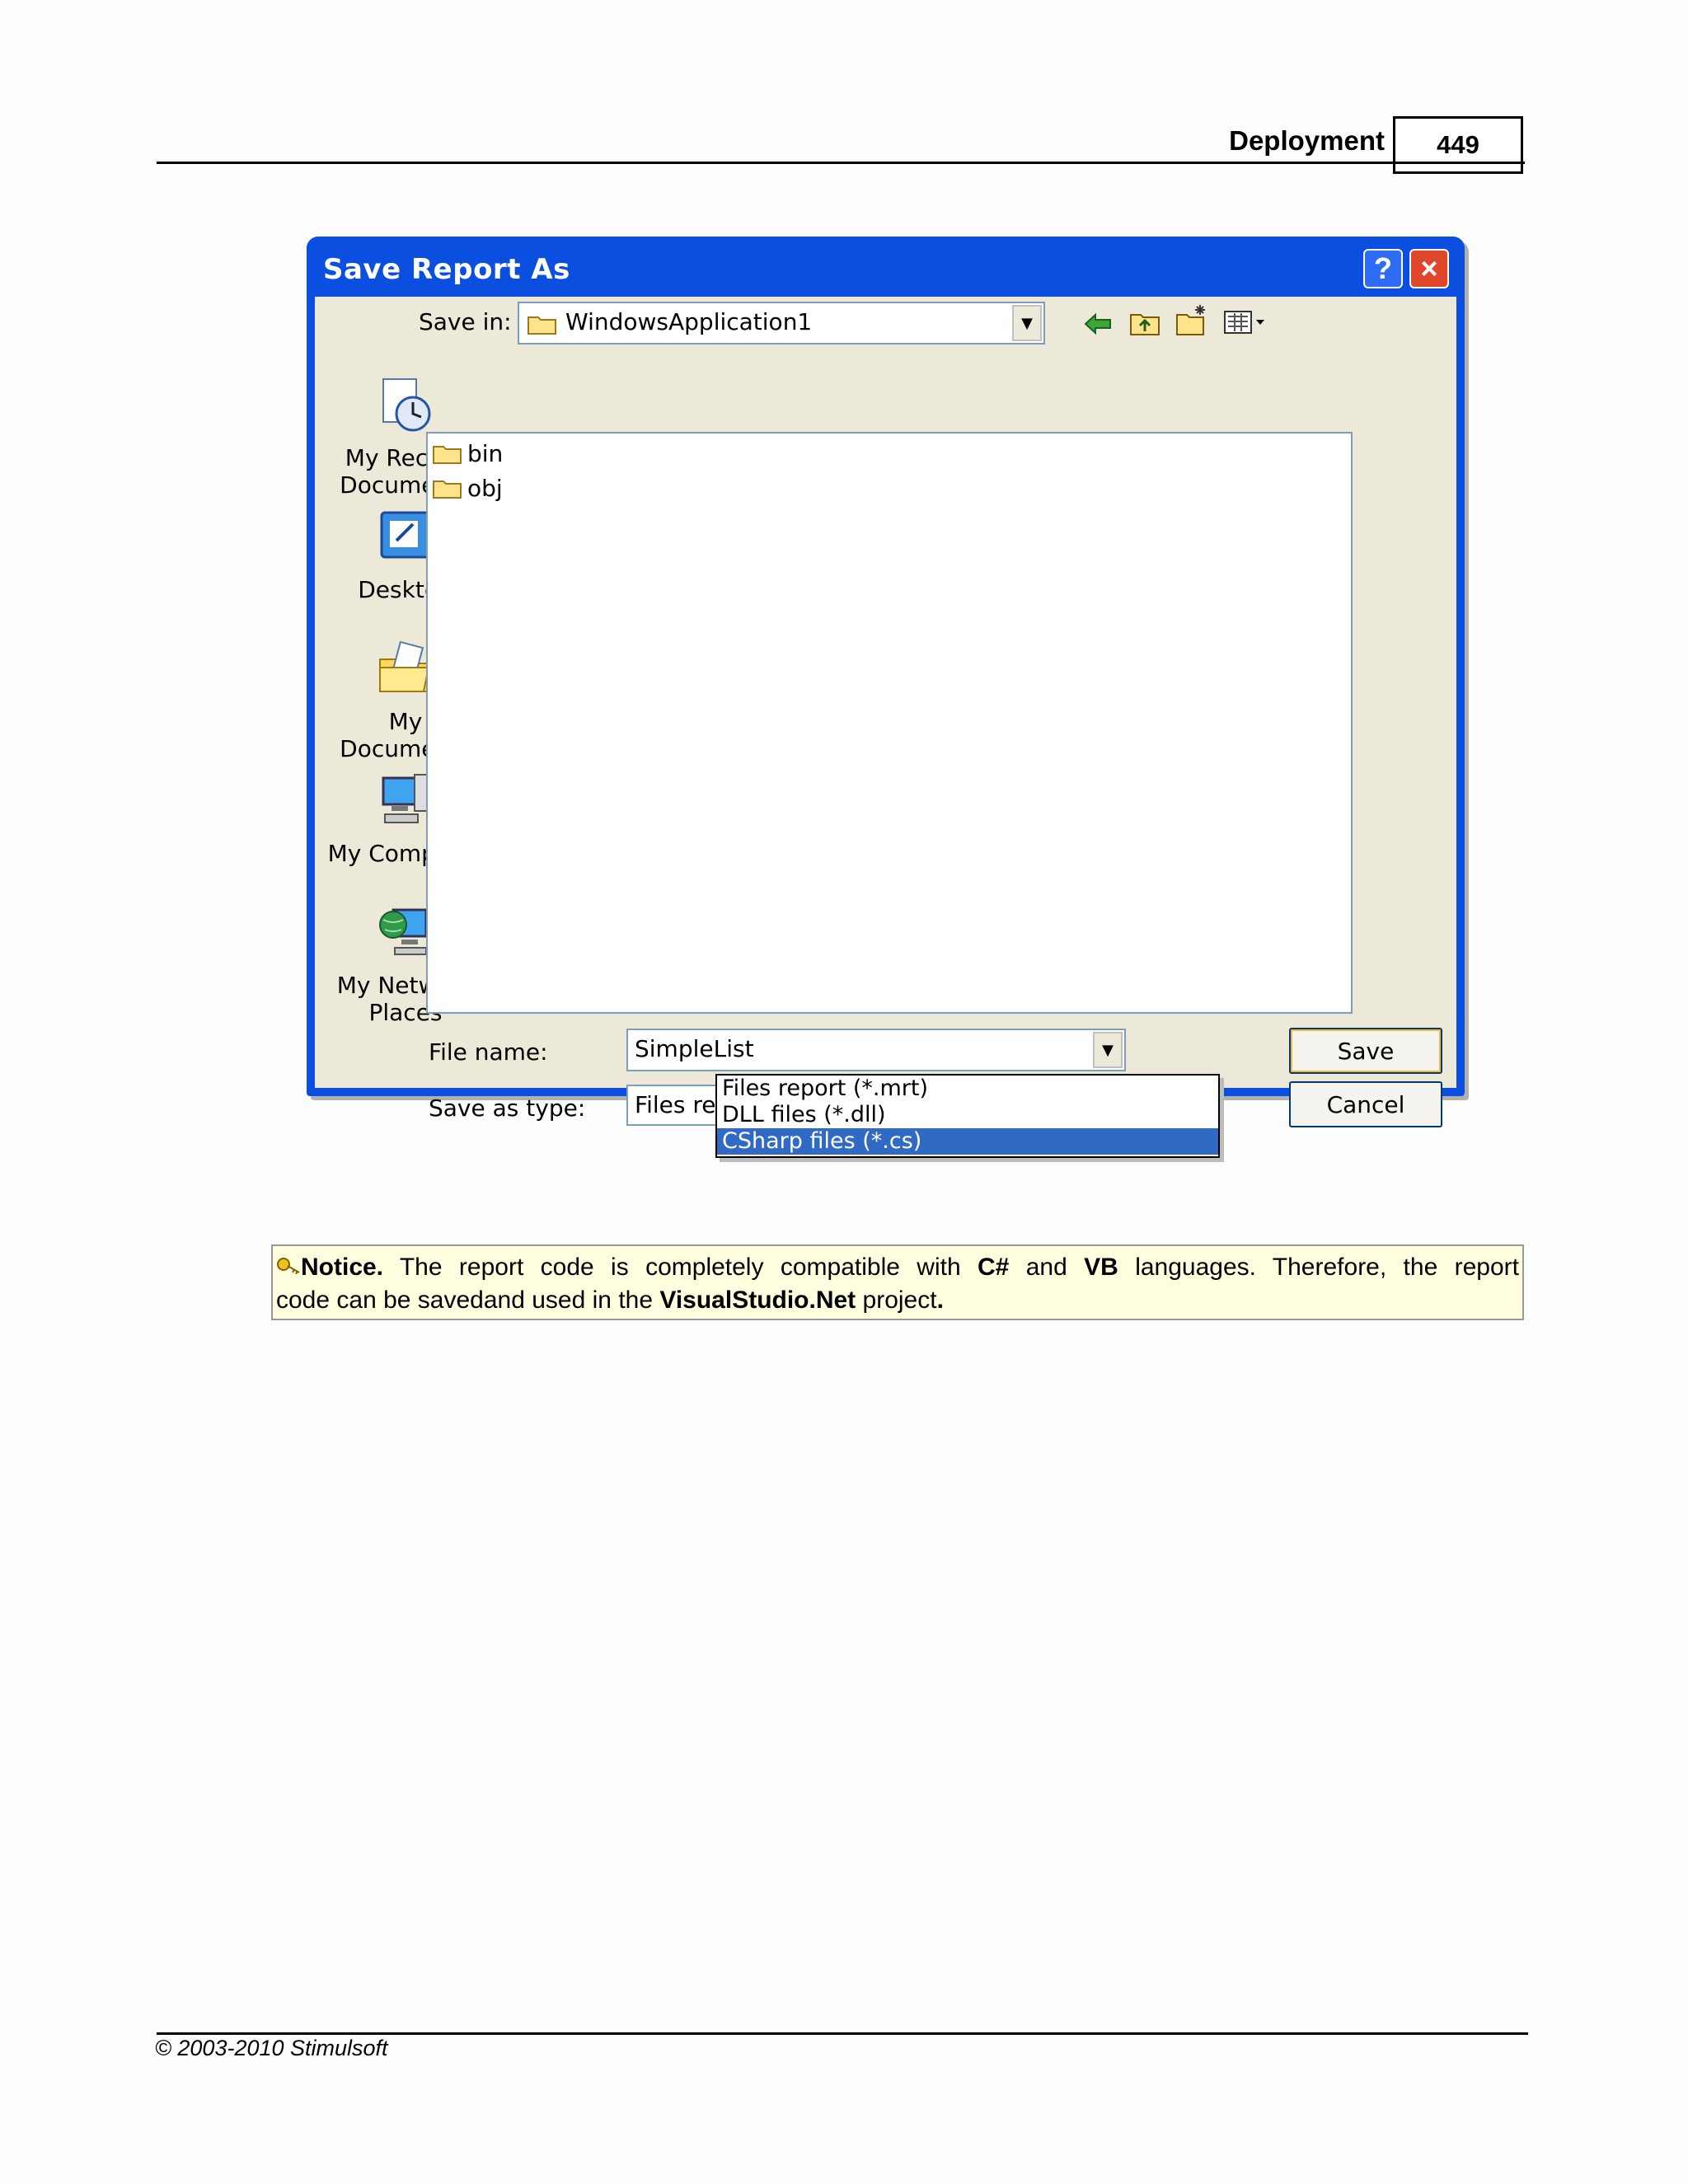 This screenshot has height=2184, width=1688. Describe the element at coordinates (447, 269) in the screenshot. I see `dialog-title: Save Report As` at that location.